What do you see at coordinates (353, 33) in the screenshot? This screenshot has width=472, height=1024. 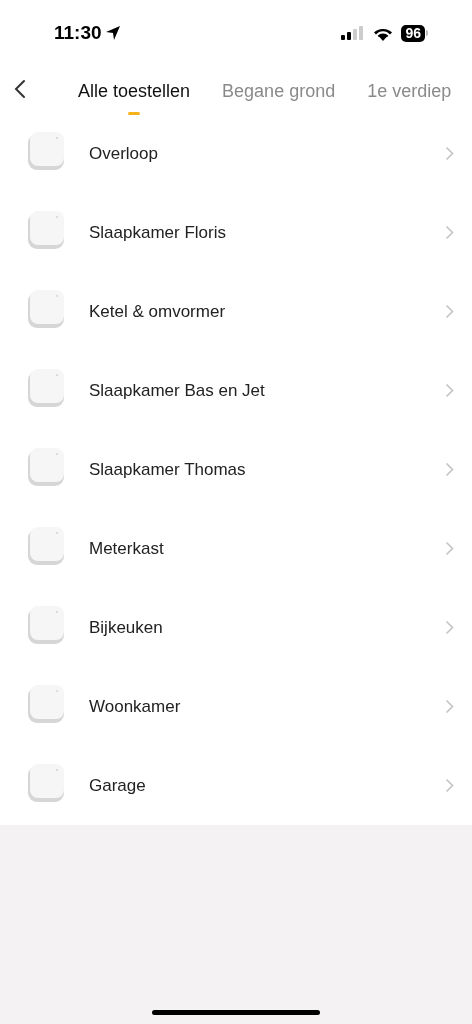 I see `cellular-signal-icon` at bounding box center [353, 33].